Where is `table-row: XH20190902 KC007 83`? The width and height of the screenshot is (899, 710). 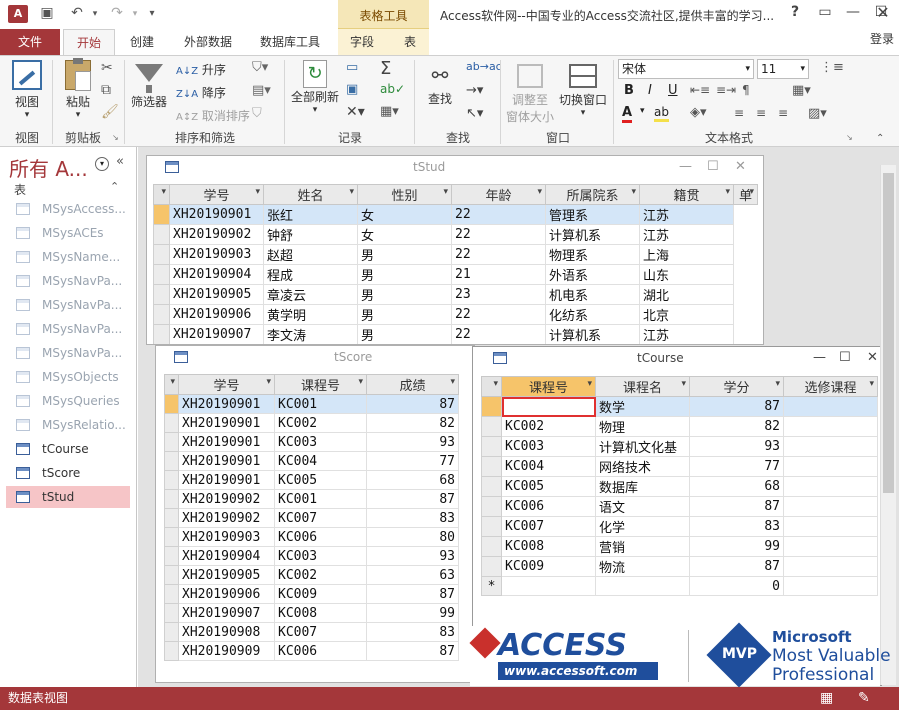
table-row: XH20190902 KC007 83 is located at coordinates (317, 518).